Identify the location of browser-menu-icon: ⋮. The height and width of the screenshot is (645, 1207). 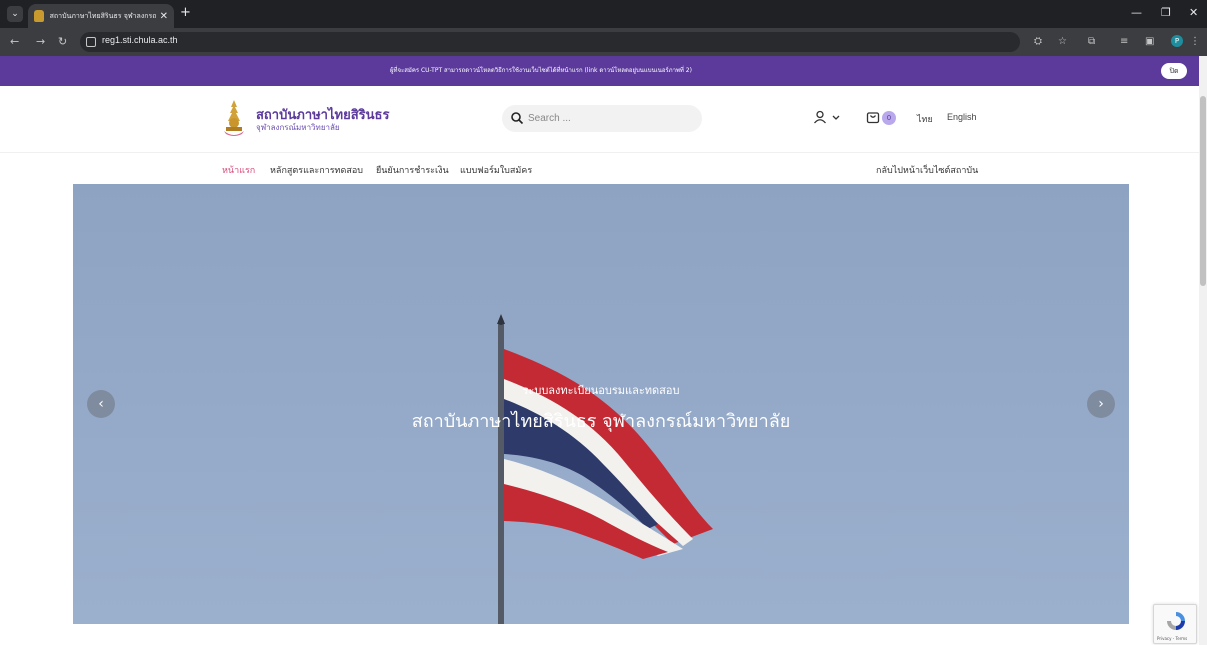
(1195, 41).